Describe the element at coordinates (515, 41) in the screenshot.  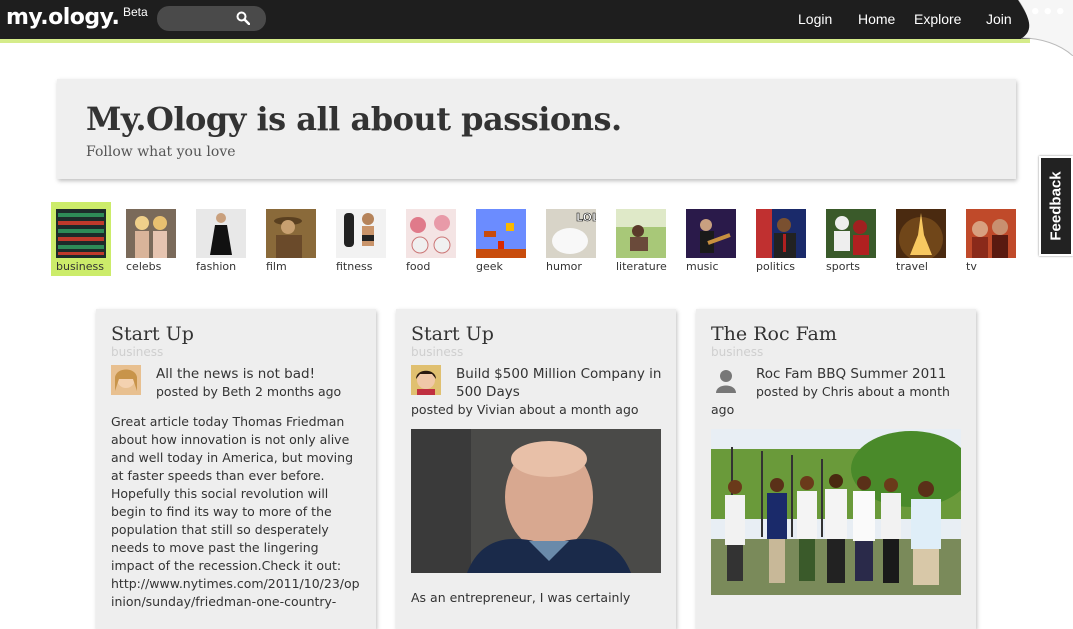
I see `top-bar-accent` at that location.